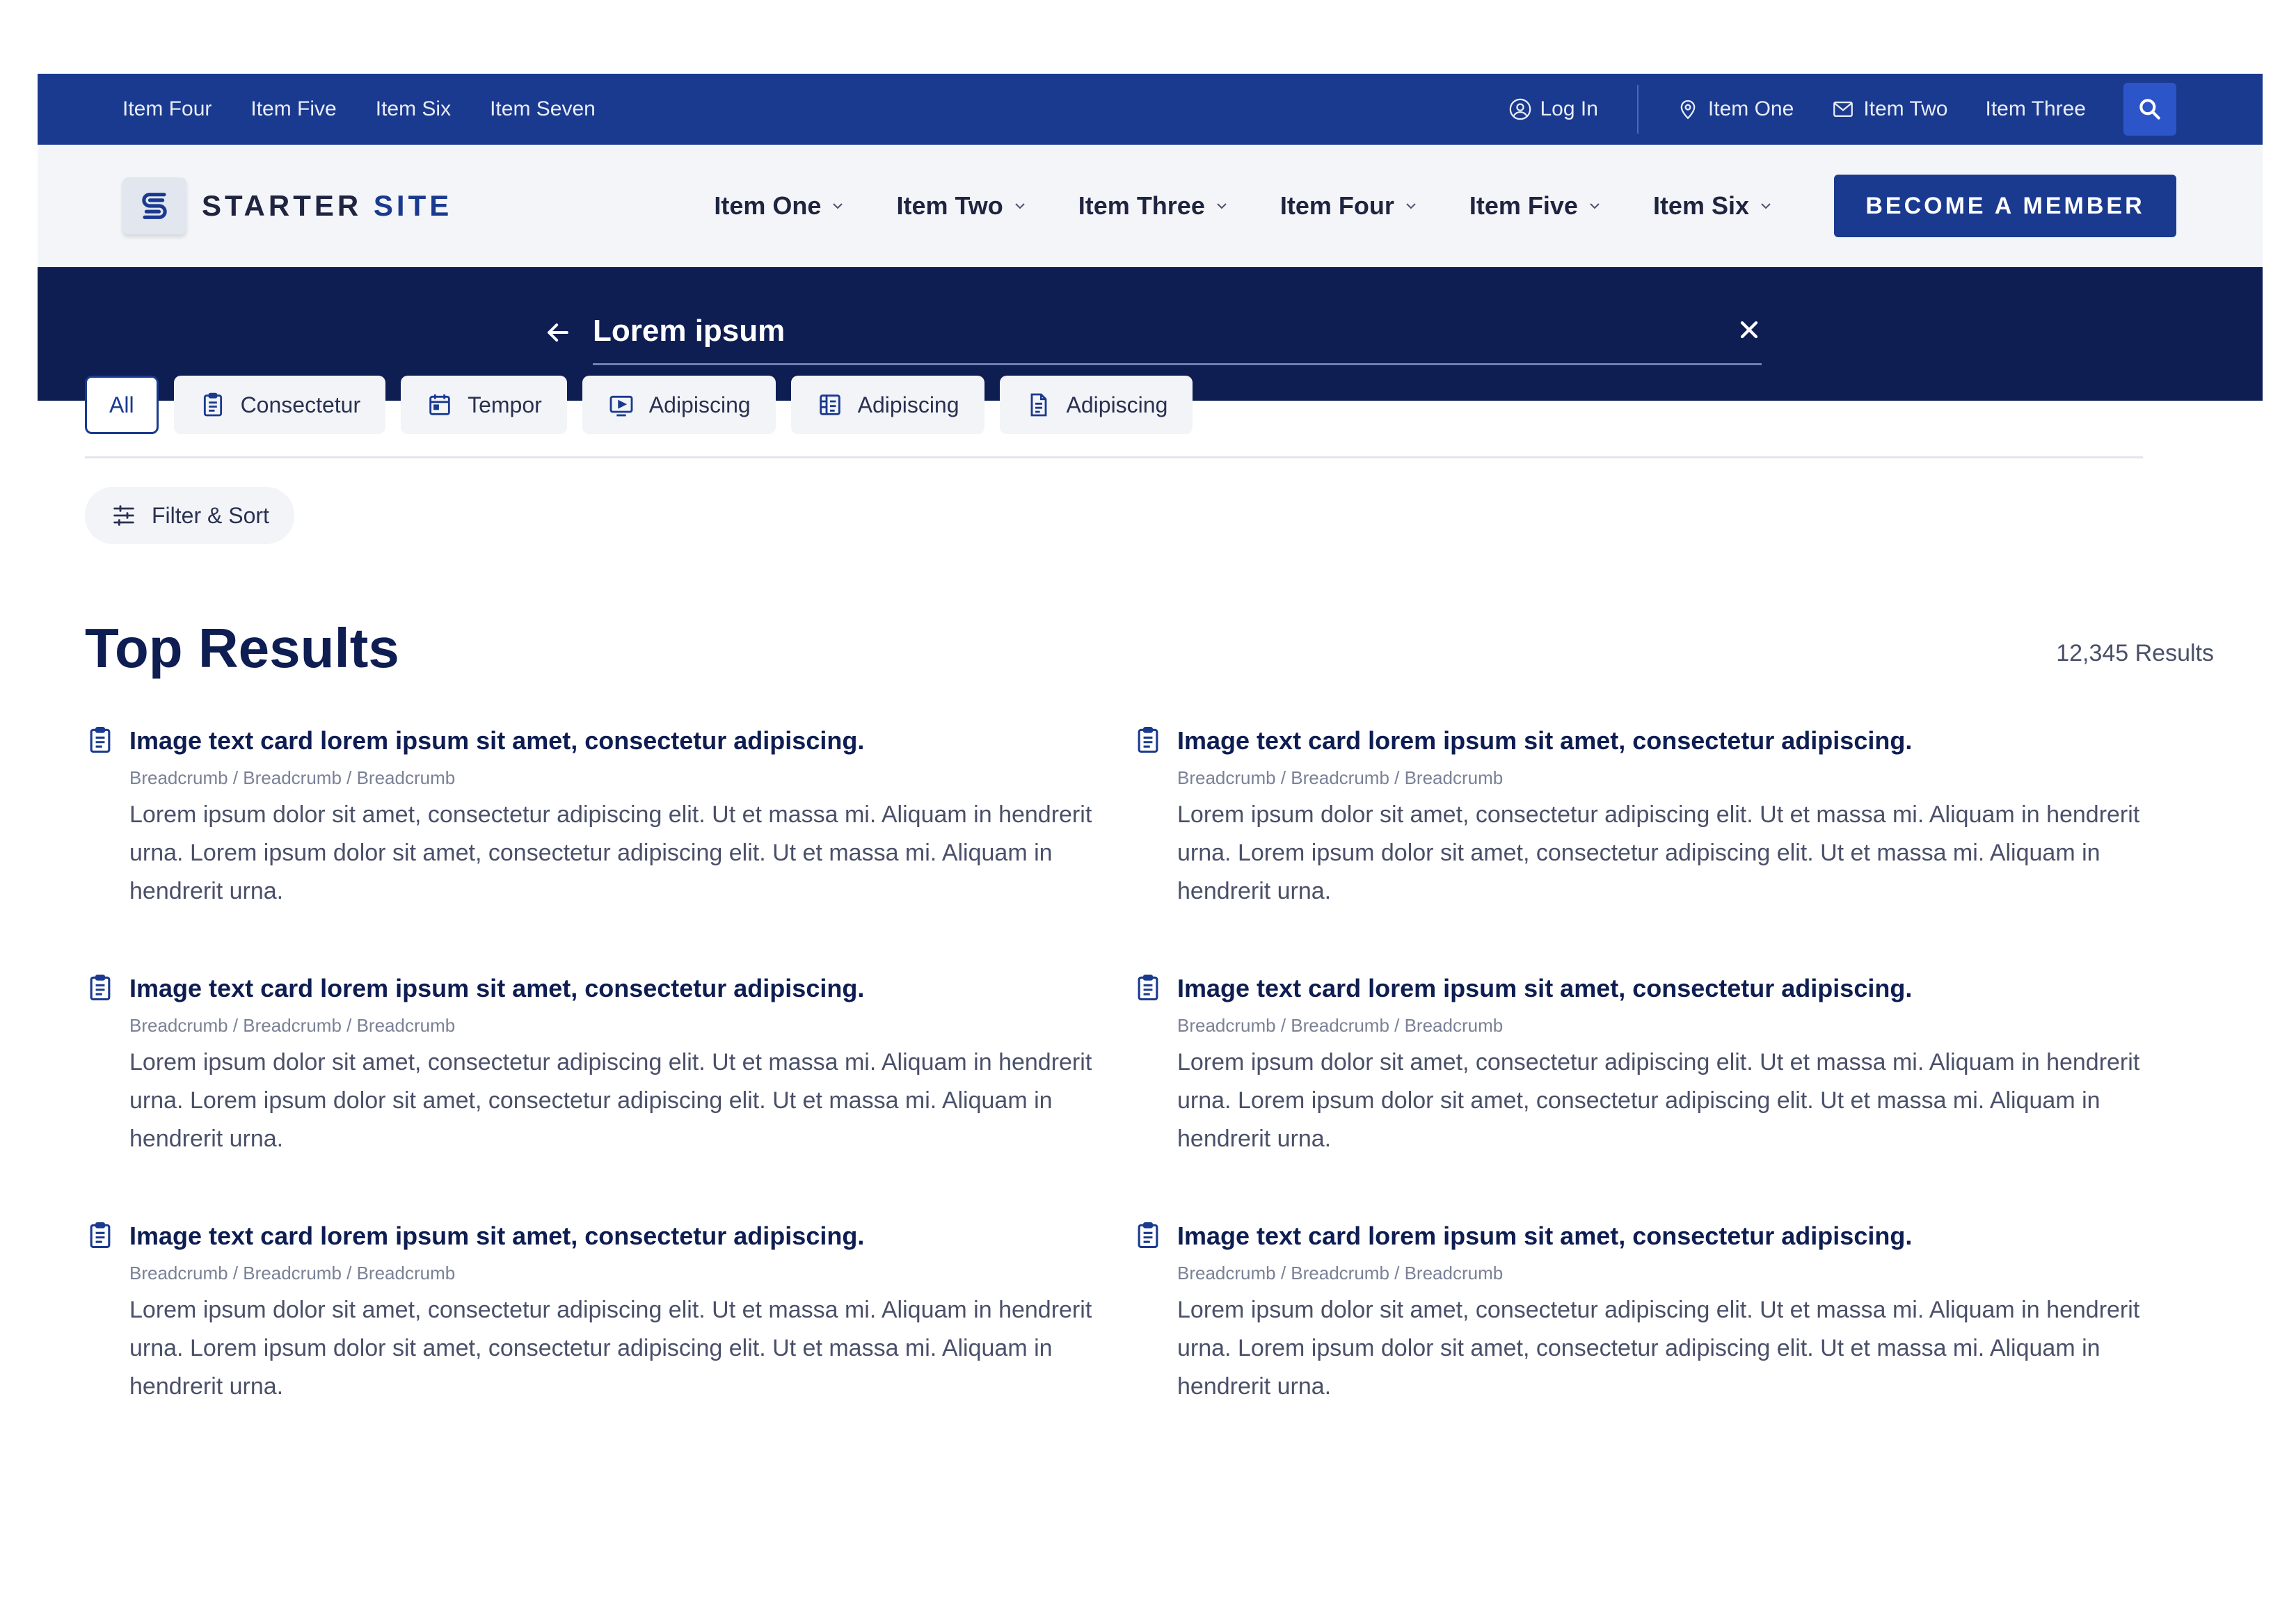 This screenshot has height=1600, width=2296. I want to click on chip-adipiscing-video: Adipiscing, so click(679, 405).